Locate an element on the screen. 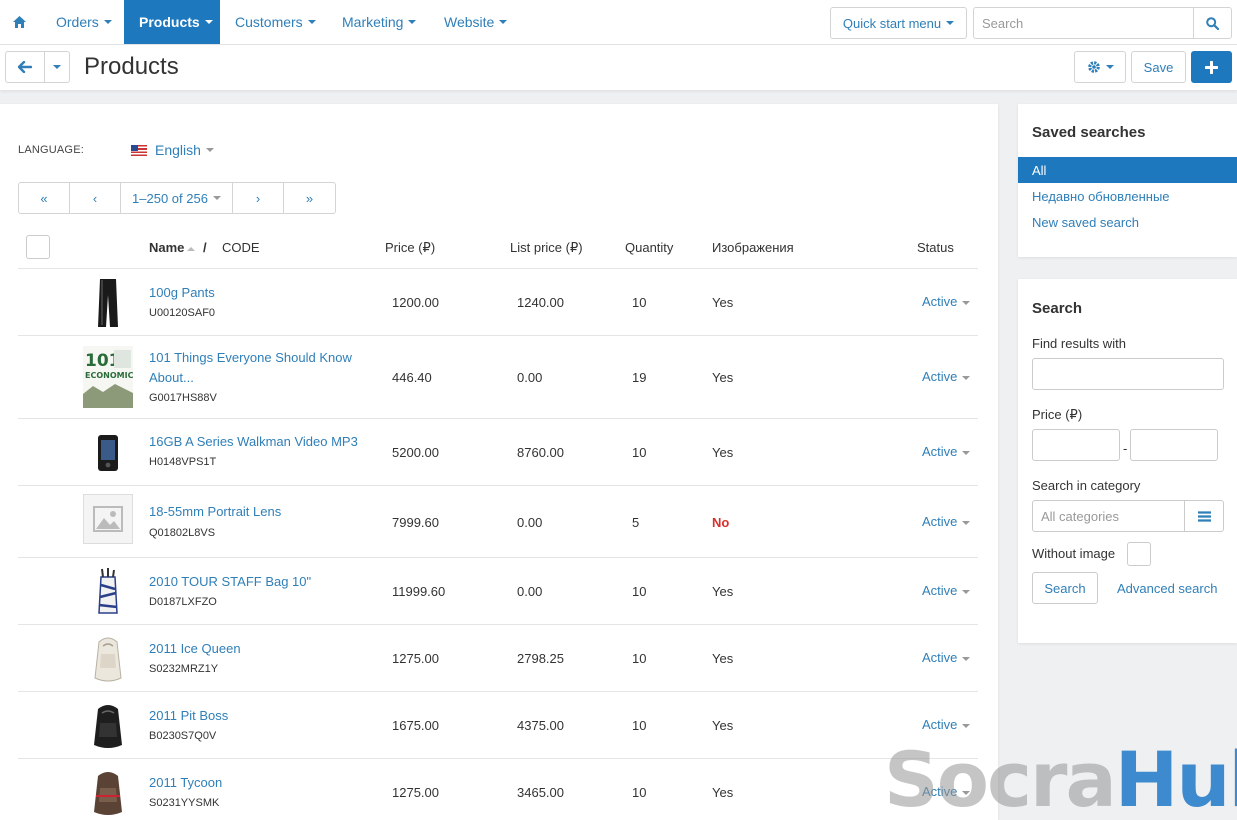 Image resolution: width=1237 pixels, height=820 pixels. column-name: Name is located at coordinates (172, 247).